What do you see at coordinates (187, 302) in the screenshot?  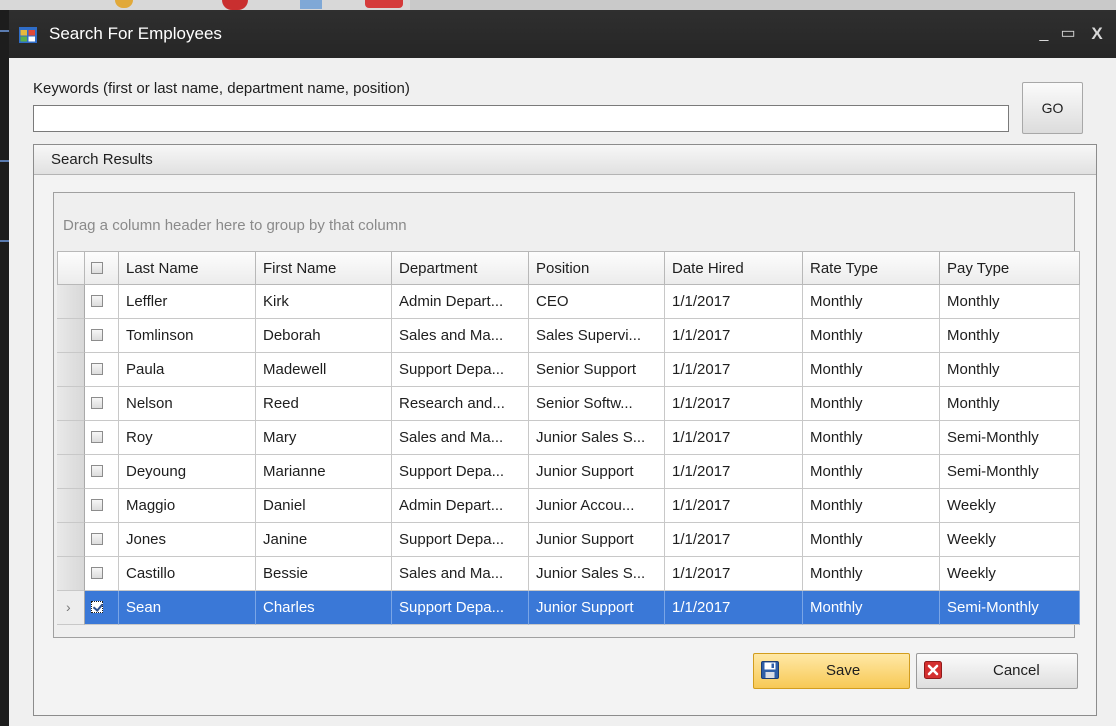 I see `cell-last-name: Leffler` at bounding box center [187, 302].